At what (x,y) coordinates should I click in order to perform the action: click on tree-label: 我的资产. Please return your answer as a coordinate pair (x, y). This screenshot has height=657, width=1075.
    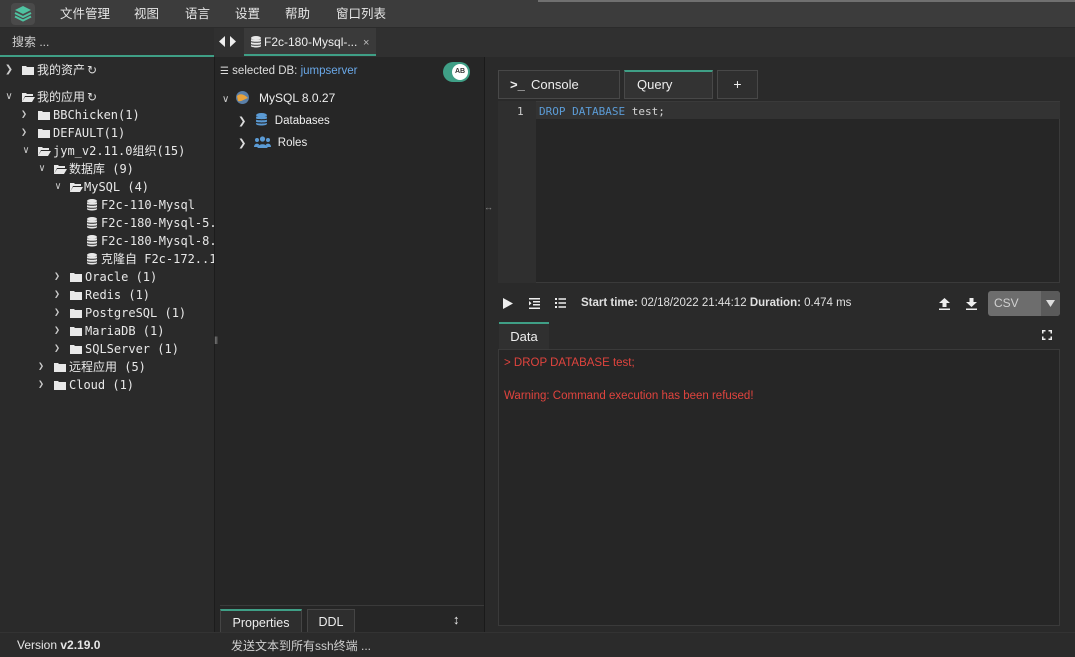
    Looking at the image, I should click on (61, 70).